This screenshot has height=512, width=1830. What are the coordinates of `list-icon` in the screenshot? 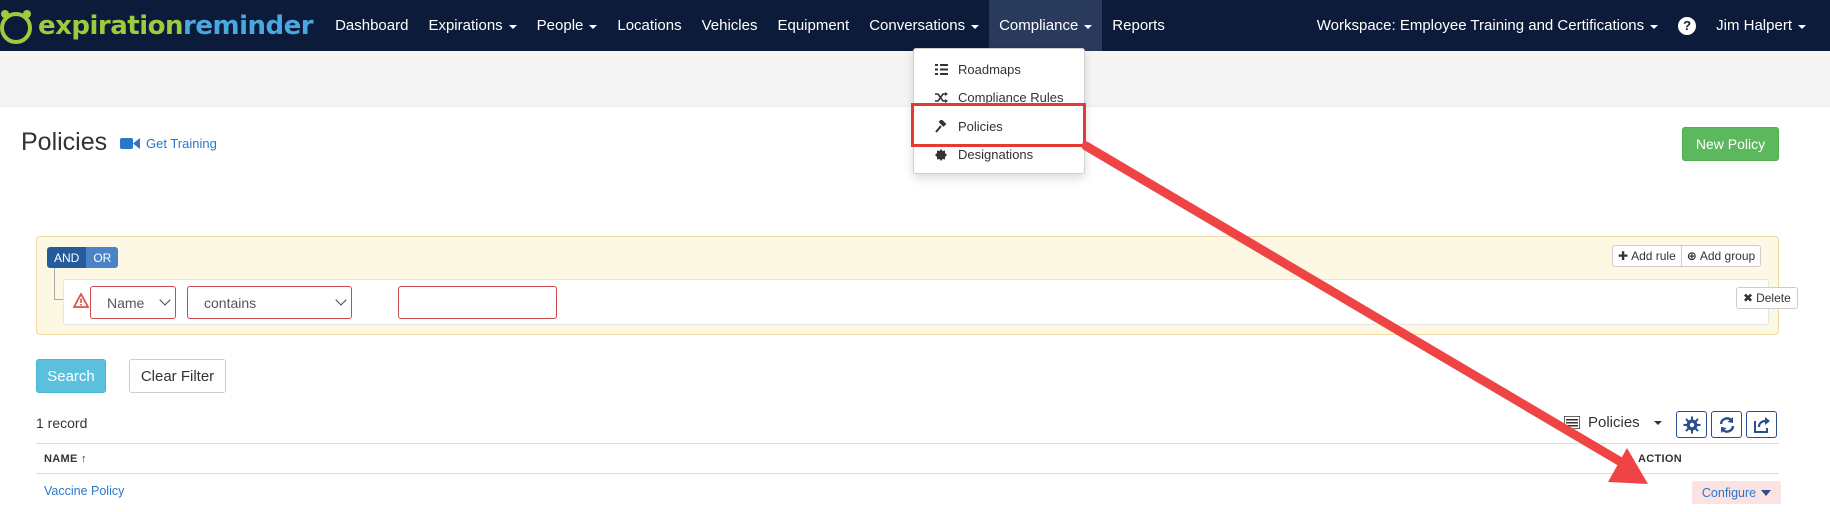 It's located at (1572, 422).